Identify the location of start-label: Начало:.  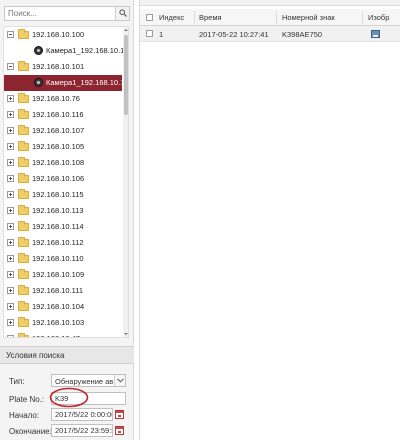
(24, 415).